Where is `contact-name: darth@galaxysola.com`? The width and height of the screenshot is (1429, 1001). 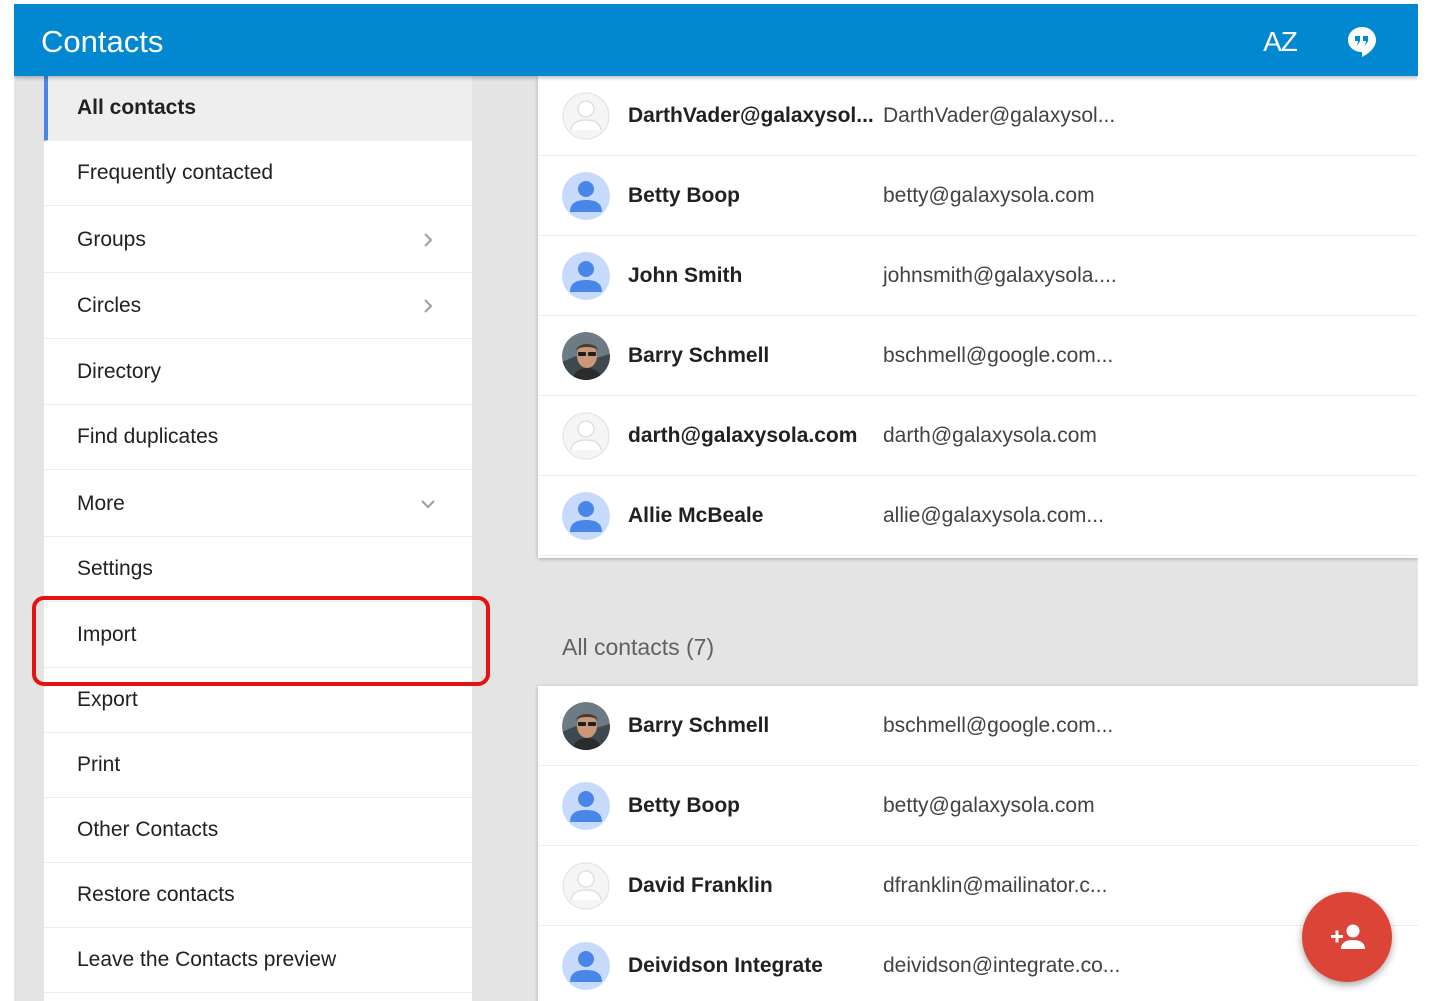
contact-name: darth@galaxysola.com is located at coordinates (743, 435).